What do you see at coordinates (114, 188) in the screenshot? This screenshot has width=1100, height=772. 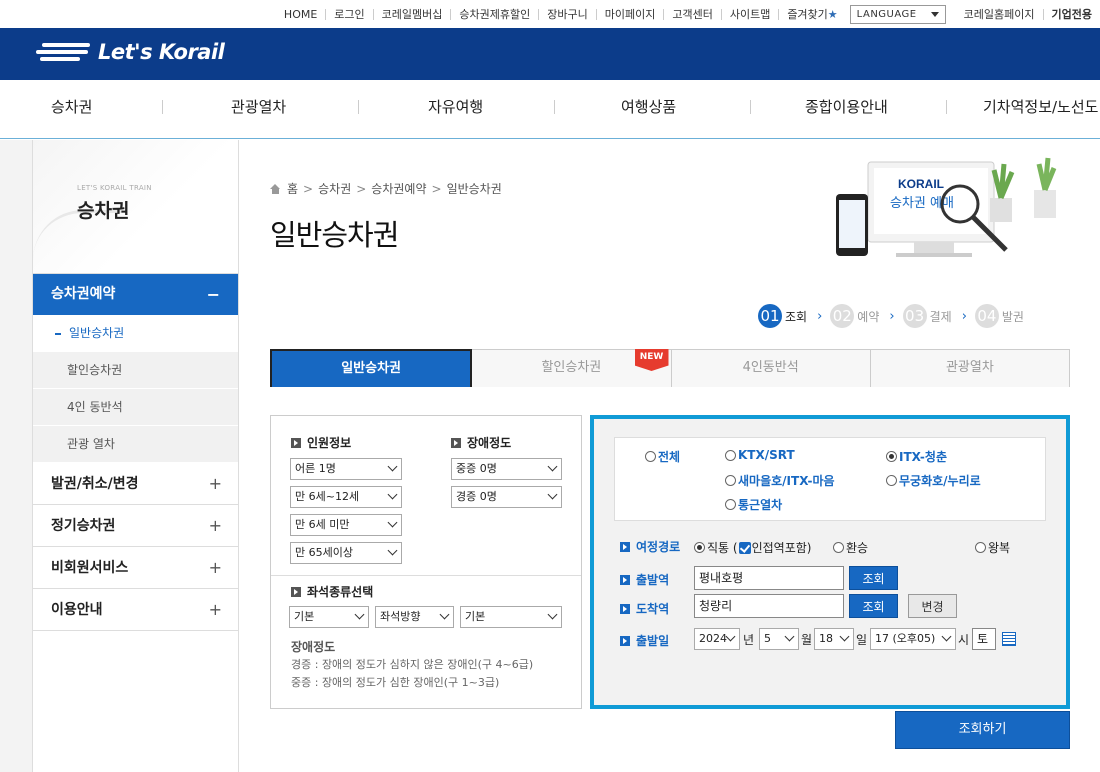 I see `side-nav-subtitle: LET'S KORAIL TRAIN` at bounding box center [114, 188].